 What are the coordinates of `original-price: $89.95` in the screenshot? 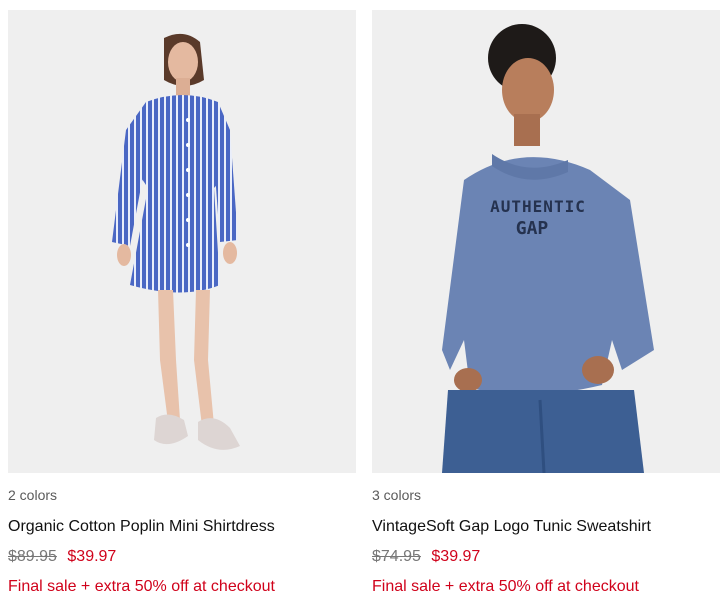 It's located at (32, 556).